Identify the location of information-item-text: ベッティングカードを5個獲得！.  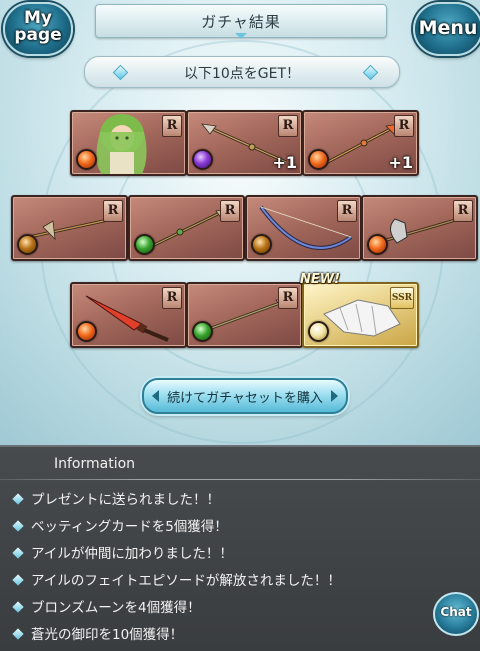
(129, 527).